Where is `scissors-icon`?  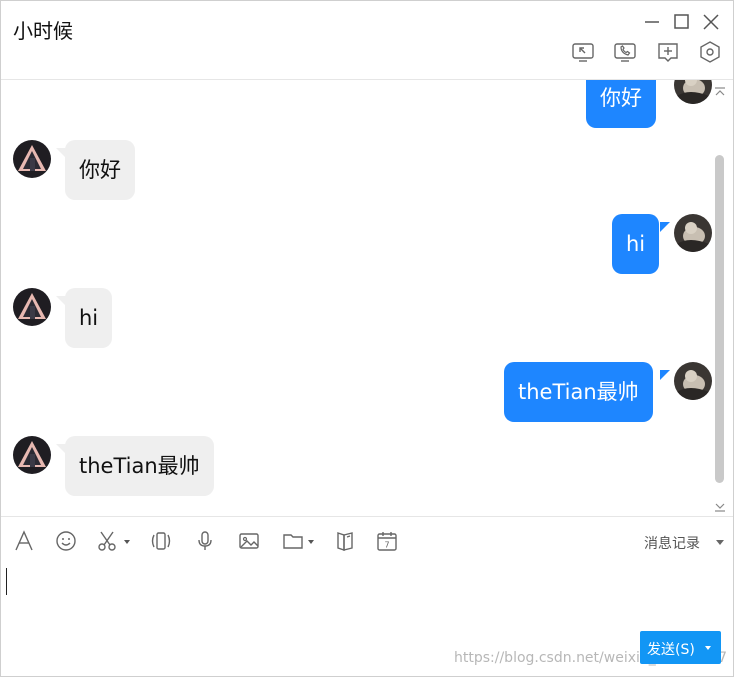 scissors-icon is located at coordinates (108, 541).